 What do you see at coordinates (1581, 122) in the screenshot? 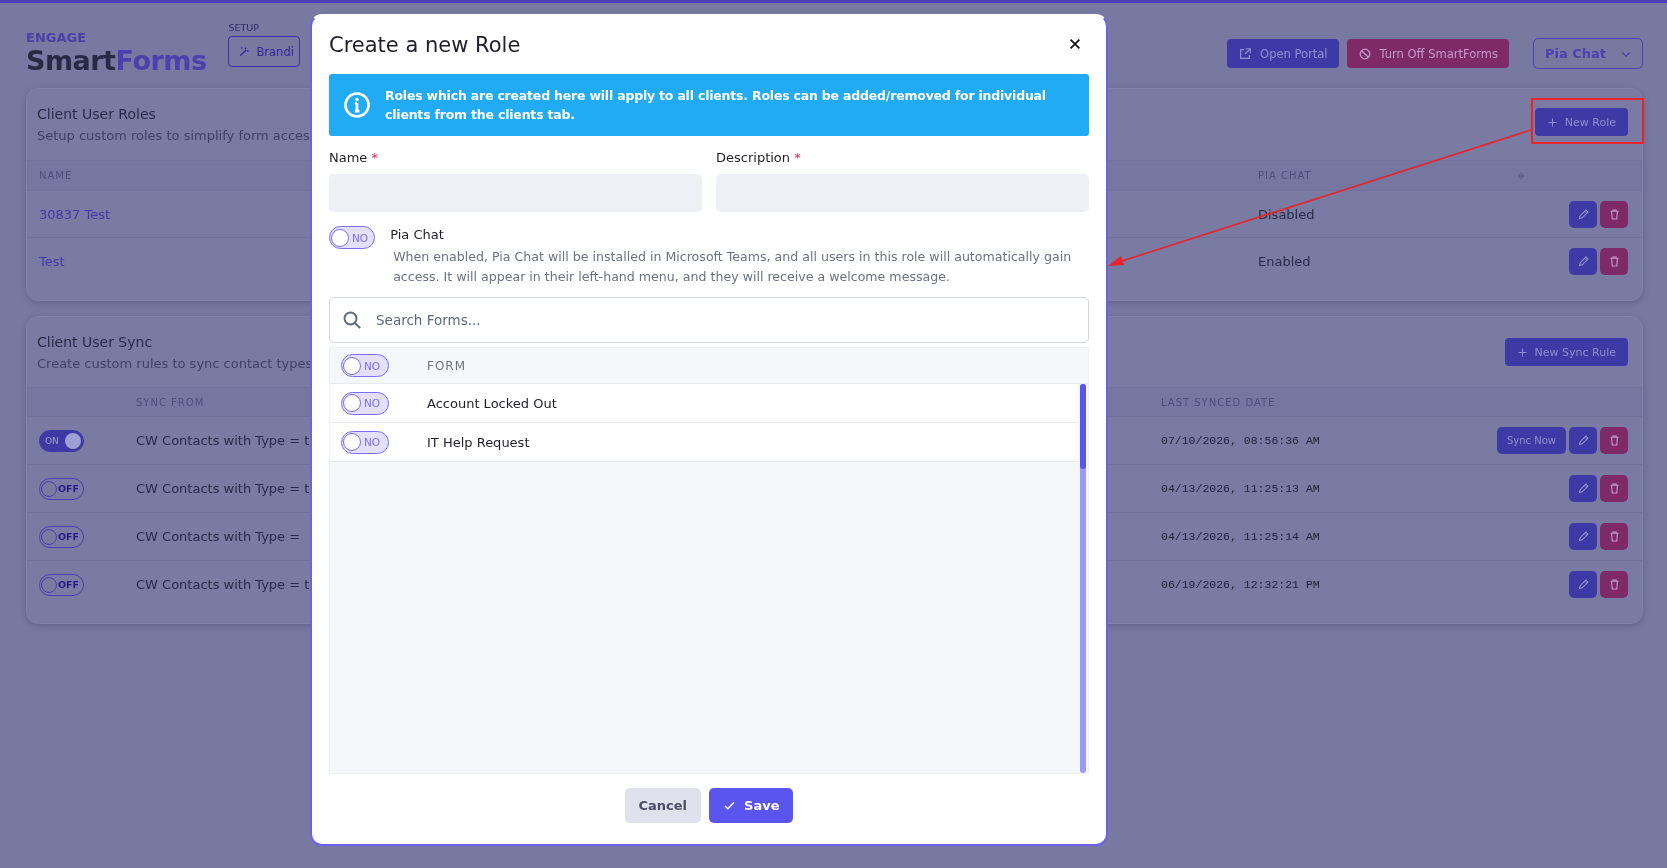
I see `new-button: New Role` at bounding box center [1581, 122].